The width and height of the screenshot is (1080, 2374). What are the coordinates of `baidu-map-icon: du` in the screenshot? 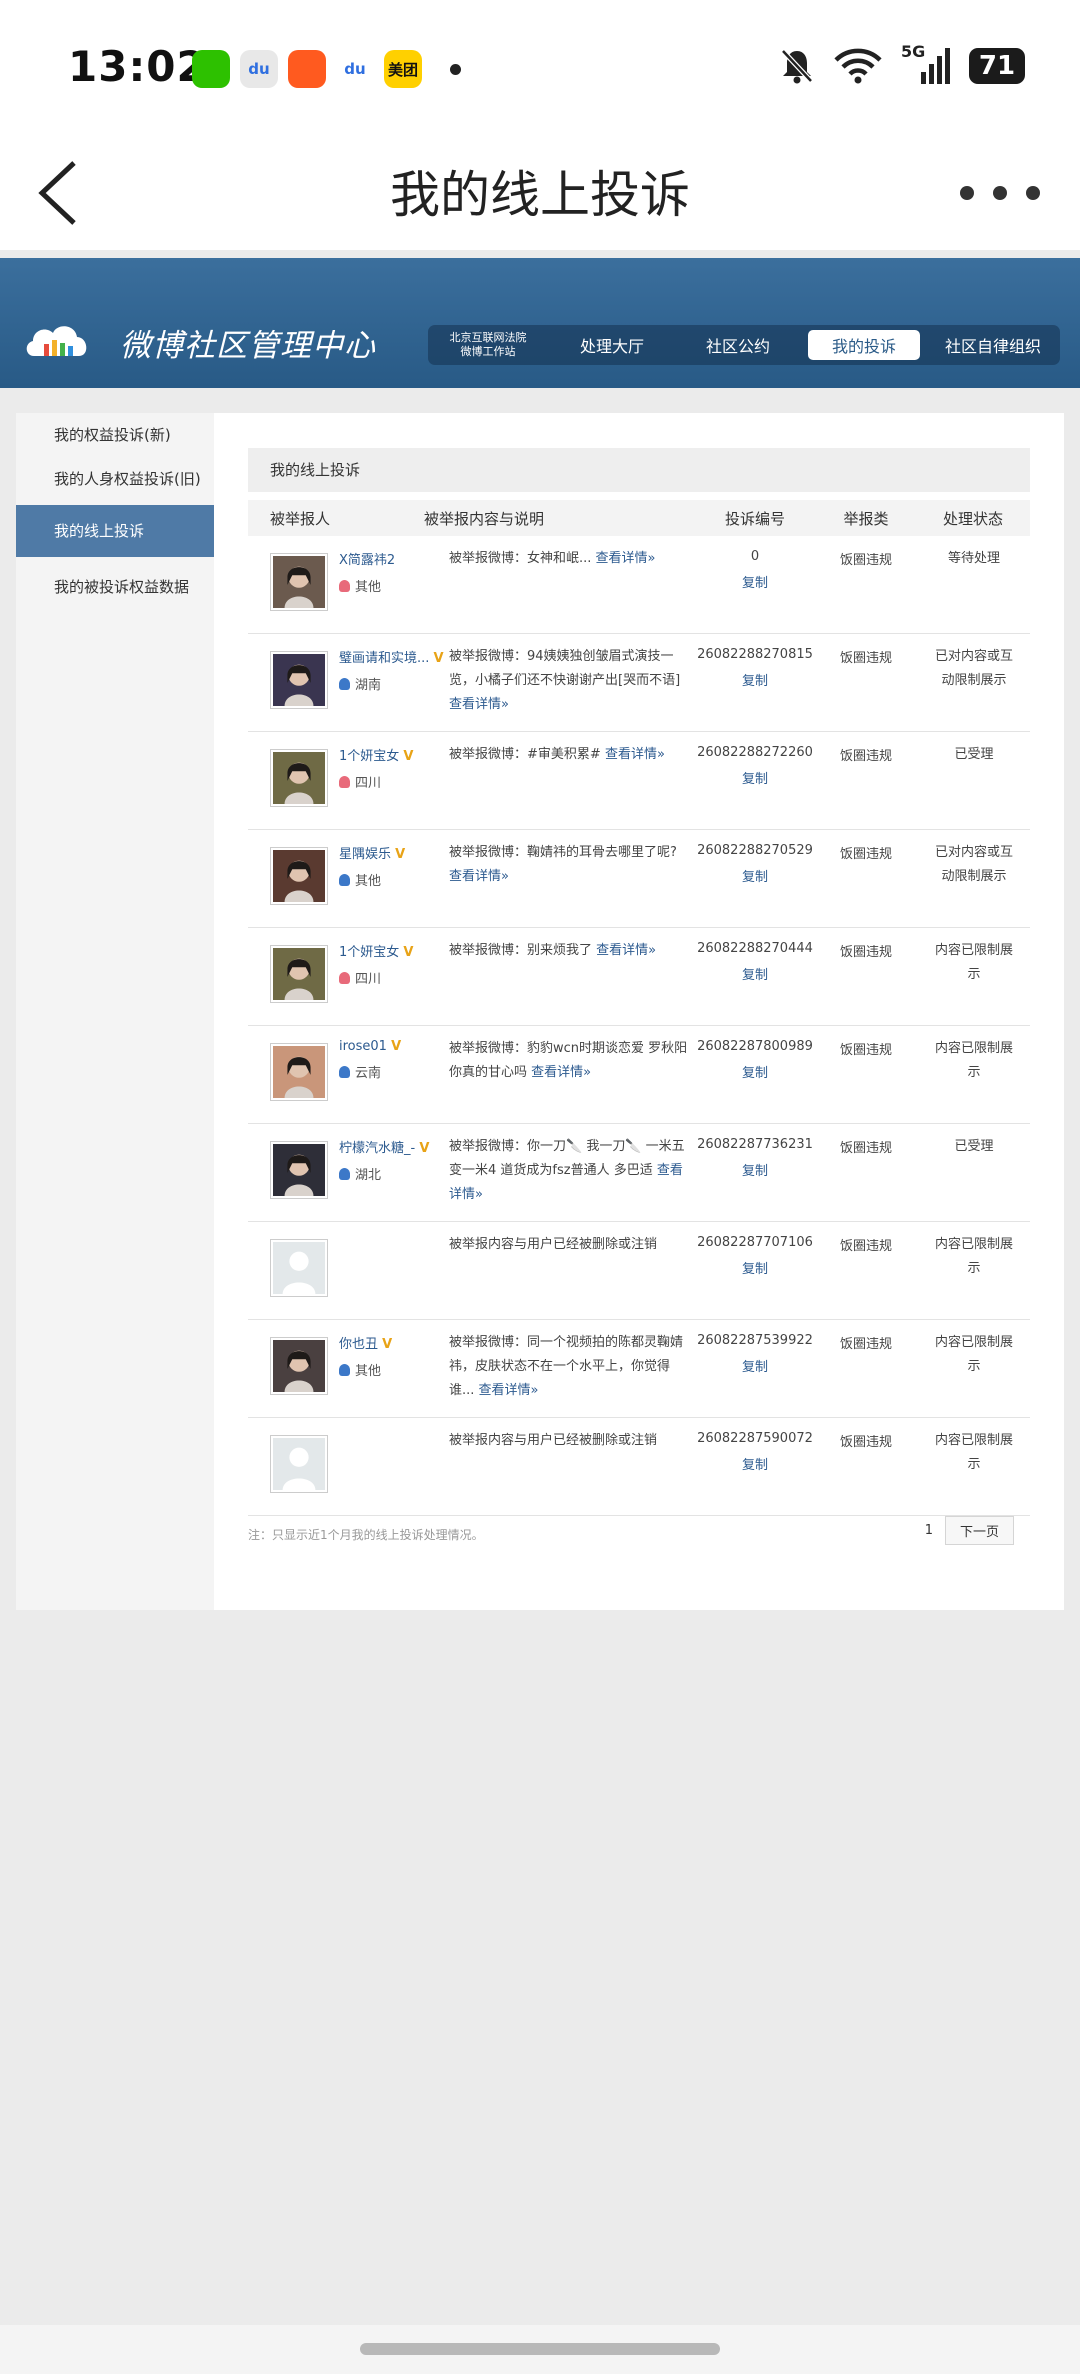 It's located at (259, 69).